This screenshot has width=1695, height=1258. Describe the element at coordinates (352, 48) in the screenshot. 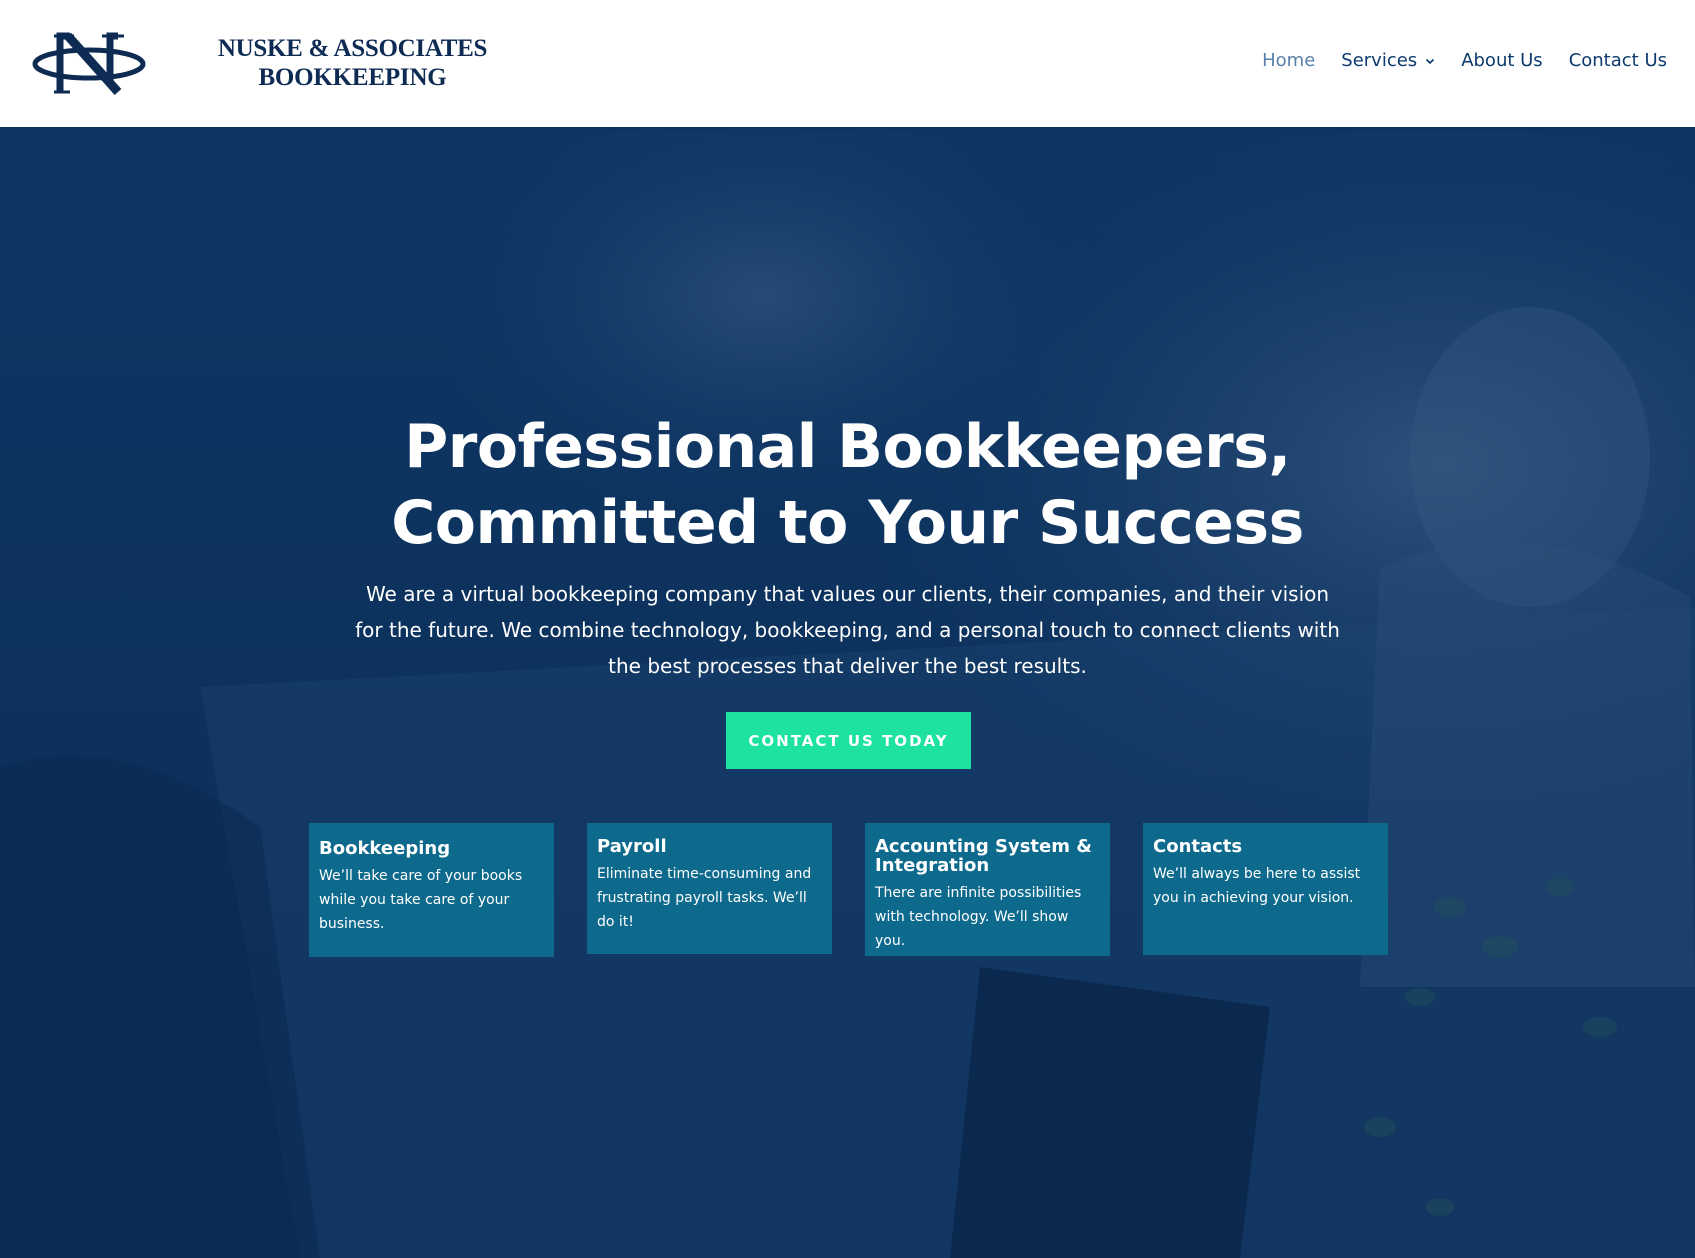

I see `brand-name-line1: NUSKE & ASSOCIATES` at that location.